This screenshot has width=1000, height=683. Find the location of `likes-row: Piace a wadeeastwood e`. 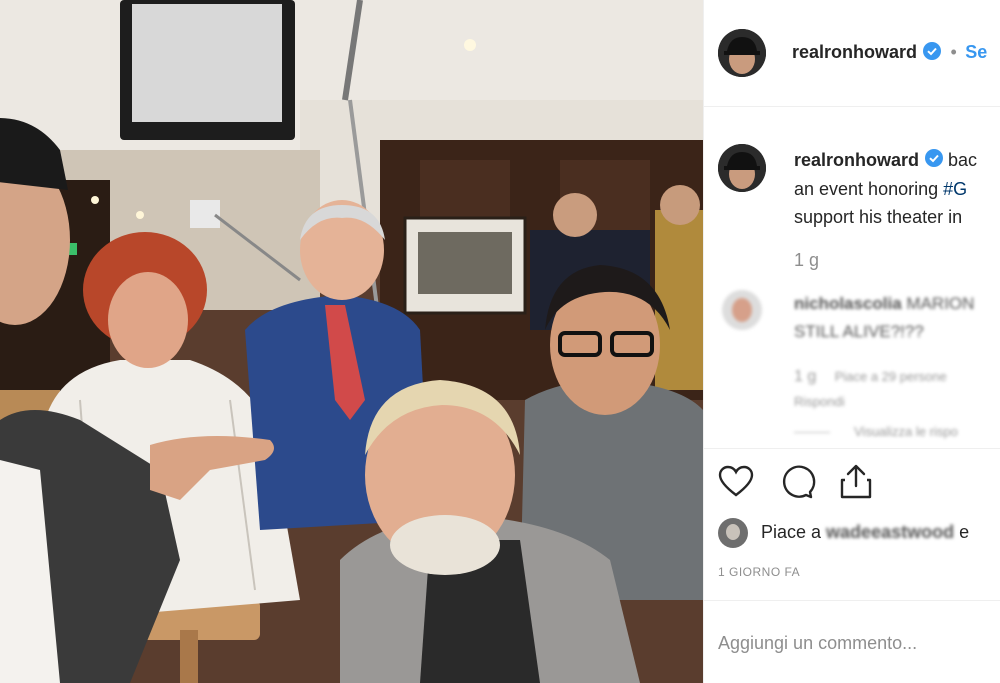

likes-row: Piace a wadeeastwood e is located at coordinates (859, 533).